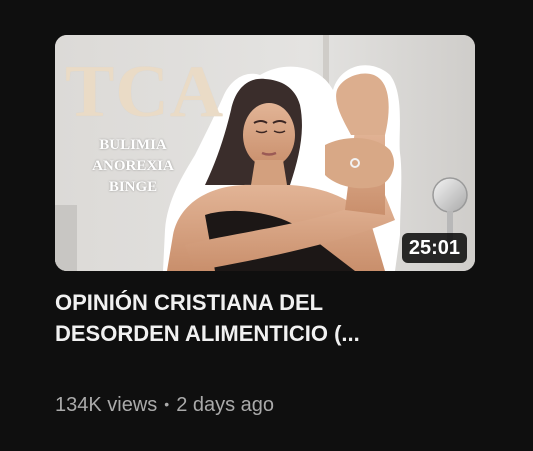 Image resolution: width=533 pixels, height=451 pixels. I want to click on thumbnail-word: ANOREXIA, so click(133, 166).